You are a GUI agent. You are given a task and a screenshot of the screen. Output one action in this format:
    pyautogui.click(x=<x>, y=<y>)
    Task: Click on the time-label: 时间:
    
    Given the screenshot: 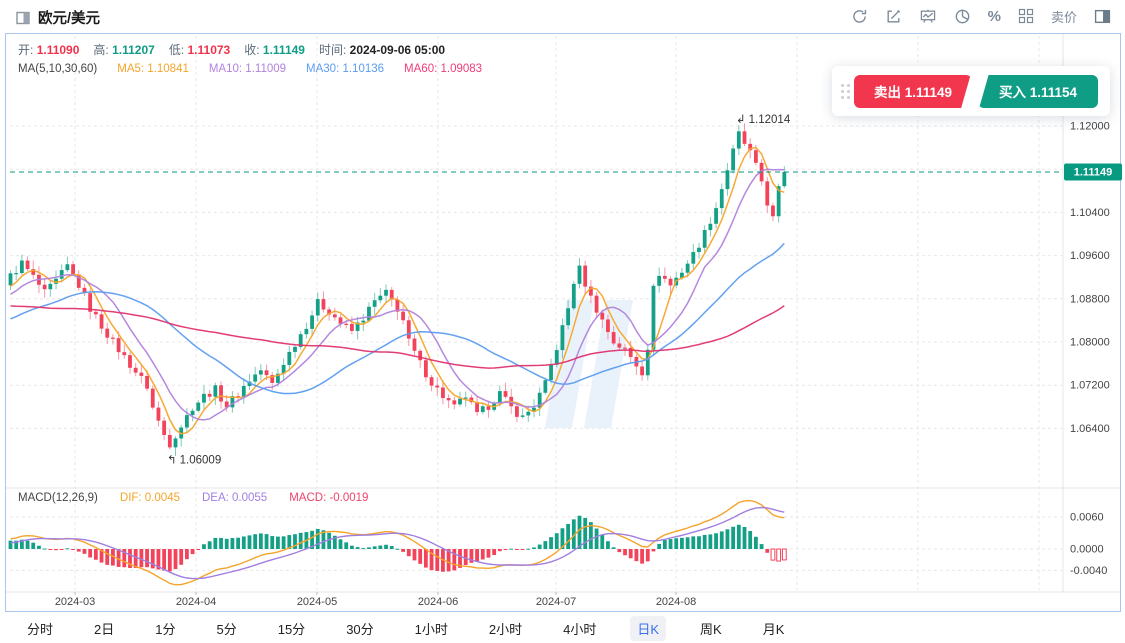 What is the action you would take?
    pyautogui.click(x=332, y=50)
    